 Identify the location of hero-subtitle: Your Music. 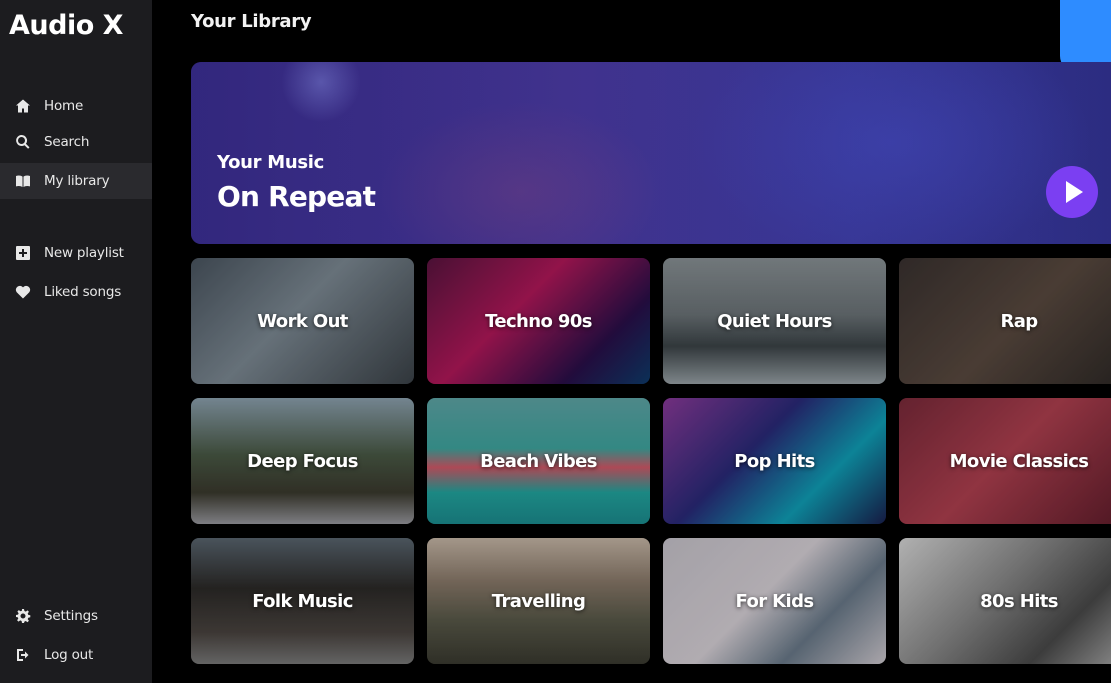
(270, 162).